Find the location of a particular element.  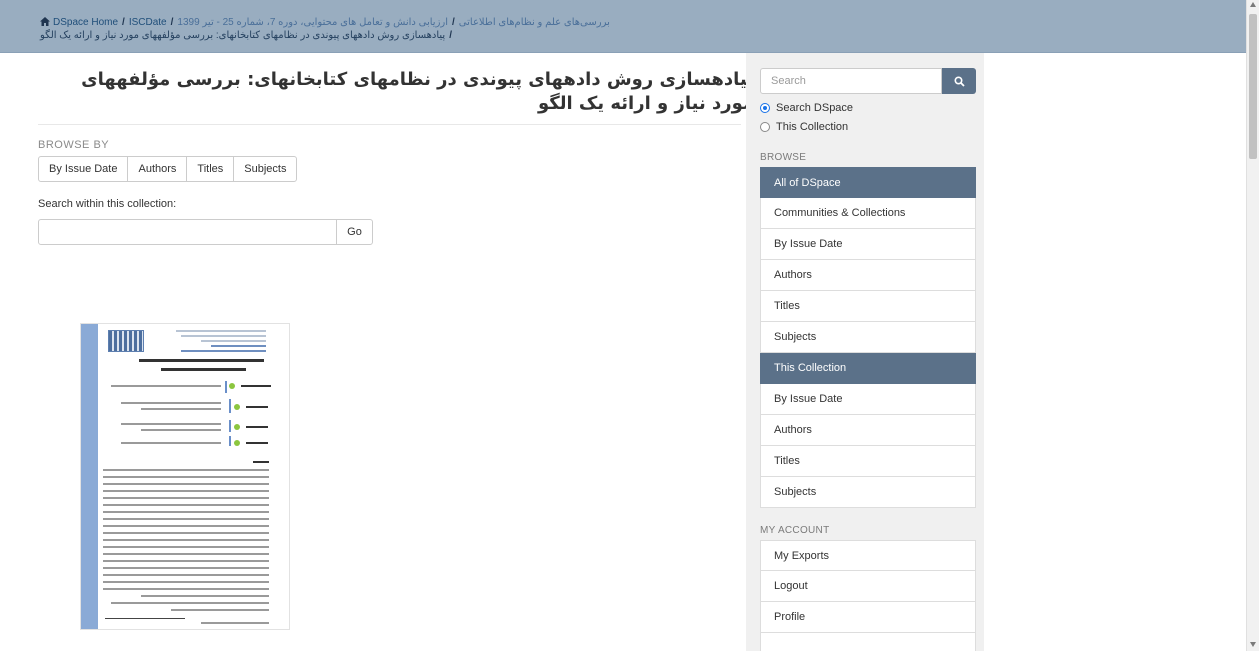

breadcrumb-home-link: DSpace Home is located at coordinates (85, 22).